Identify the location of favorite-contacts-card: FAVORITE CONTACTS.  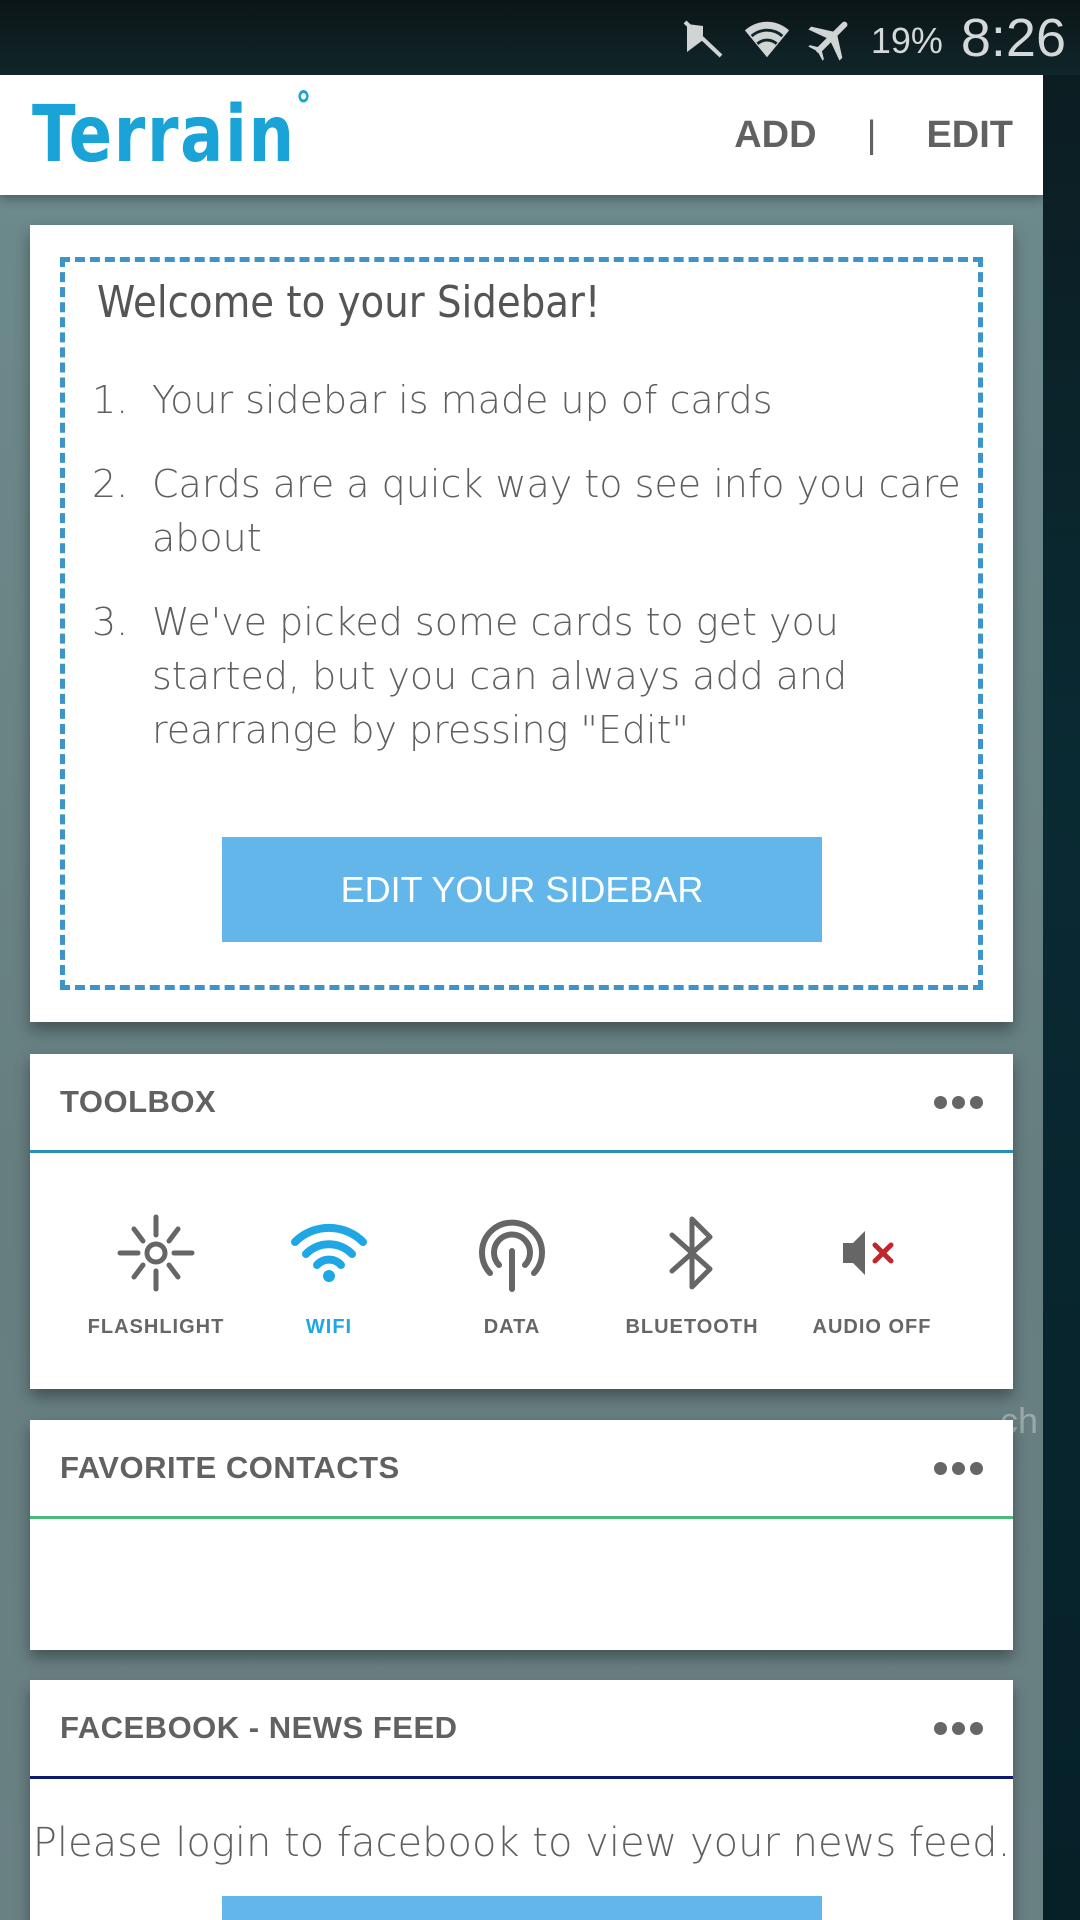
(521, 1535).